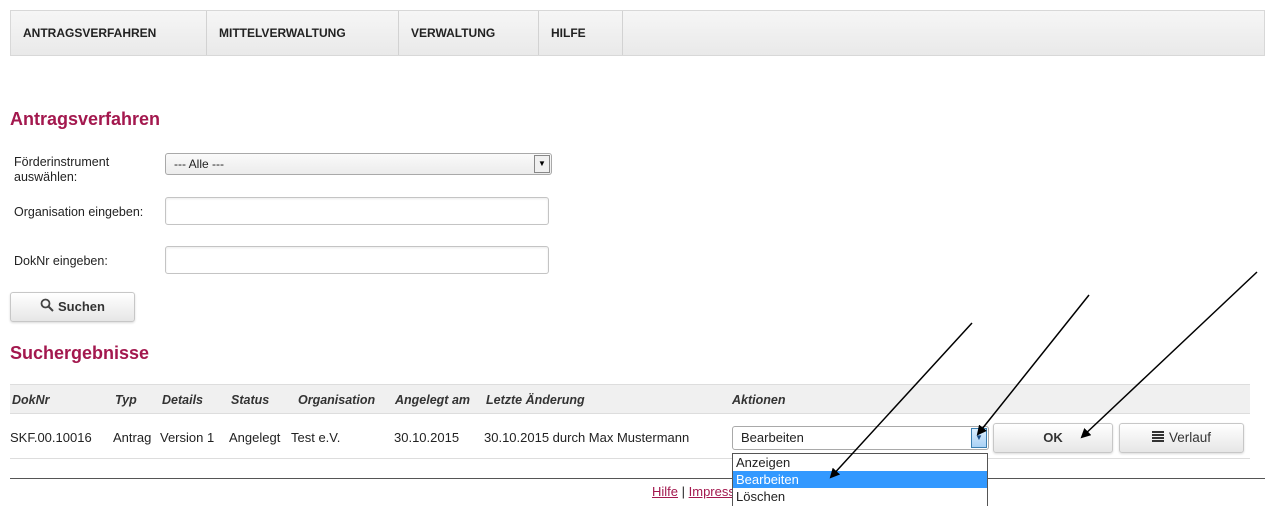 The height and width of the screenshot is (506, 1265). I want to click on arrow-to-select-chevron, so click(1033, 365).